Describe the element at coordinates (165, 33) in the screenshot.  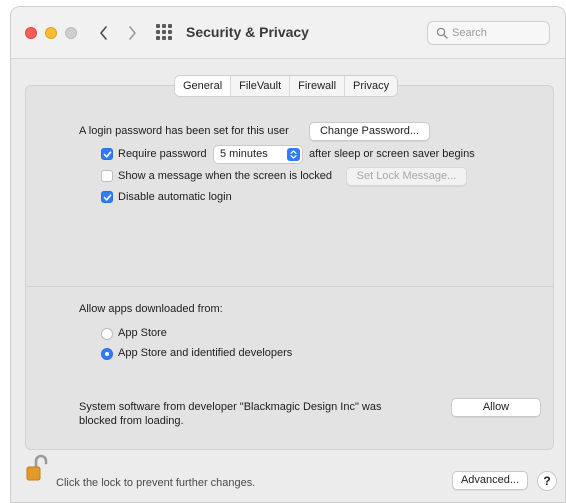
I see `show-all-grid-icon` at that location.